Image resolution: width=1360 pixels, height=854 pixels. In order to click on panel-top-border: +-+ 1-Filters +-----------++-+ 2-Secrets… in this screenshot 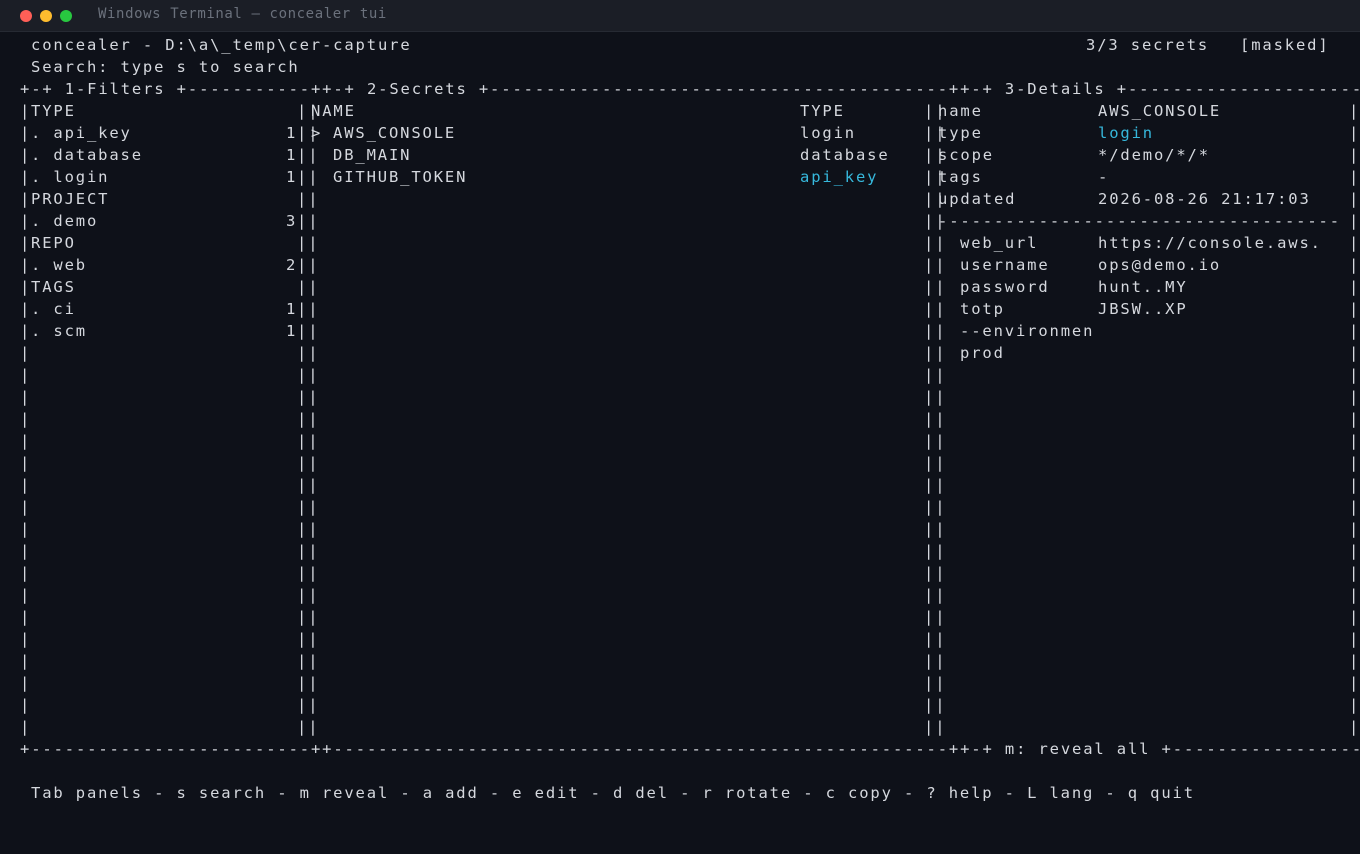, I will do `click(690, 89)`.